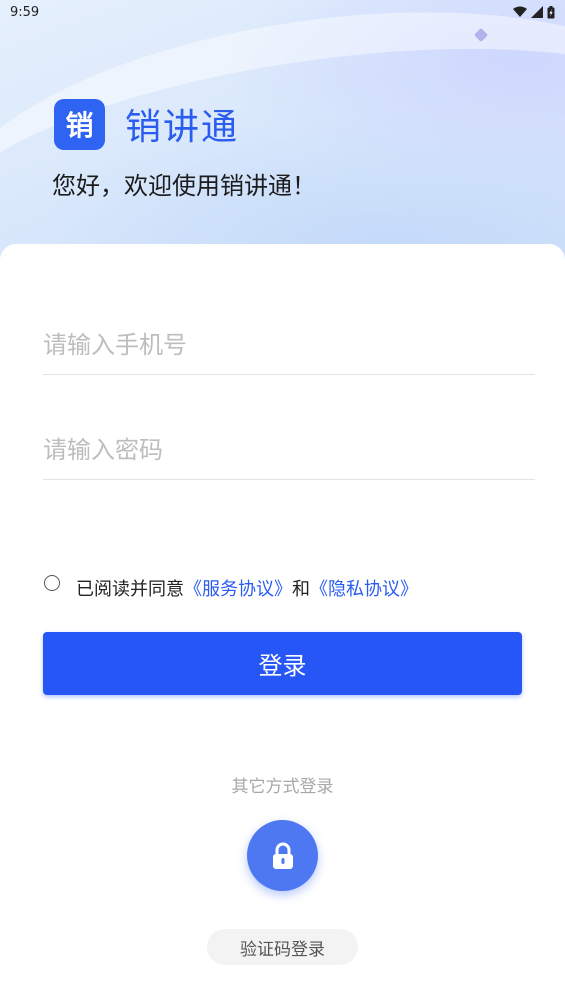  What do you see at coordinates (184, 186) in the screenshot?
I see `welcome-text: 您好，欢迎使用销讲通！` at bounding box center [184, 186].